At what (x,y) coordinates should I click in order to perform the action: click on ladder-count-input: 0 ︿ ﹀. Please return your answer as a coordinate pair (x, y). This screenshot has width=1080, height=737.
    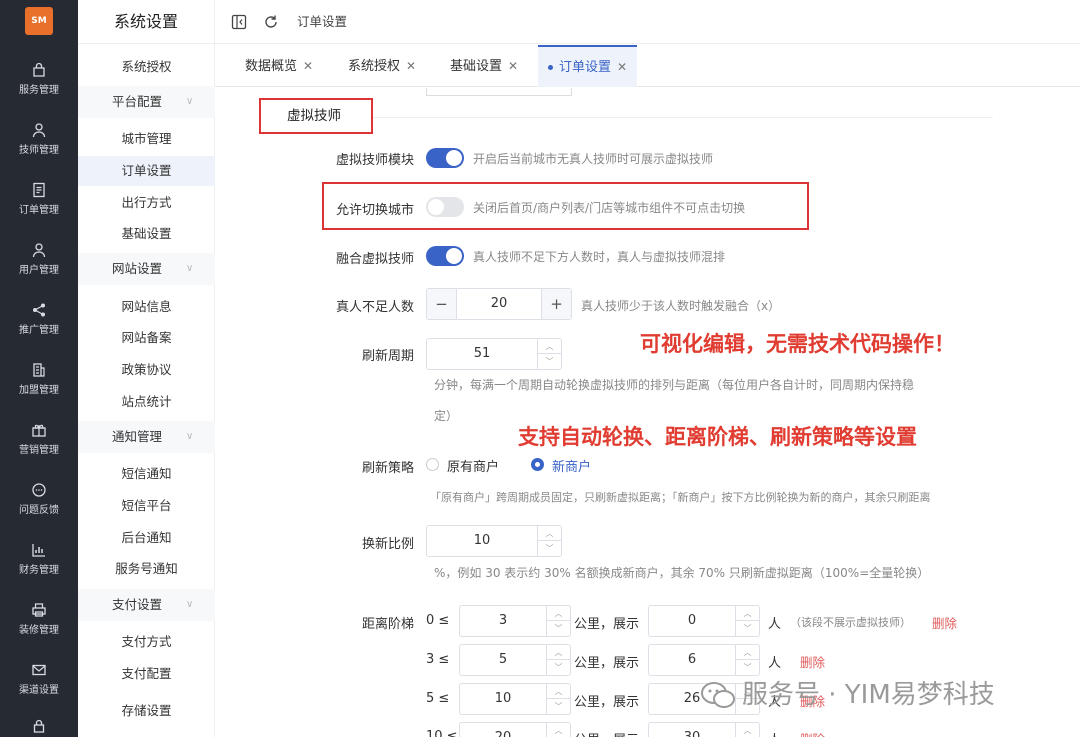
    Looking at the image, I should click on (704, 621).